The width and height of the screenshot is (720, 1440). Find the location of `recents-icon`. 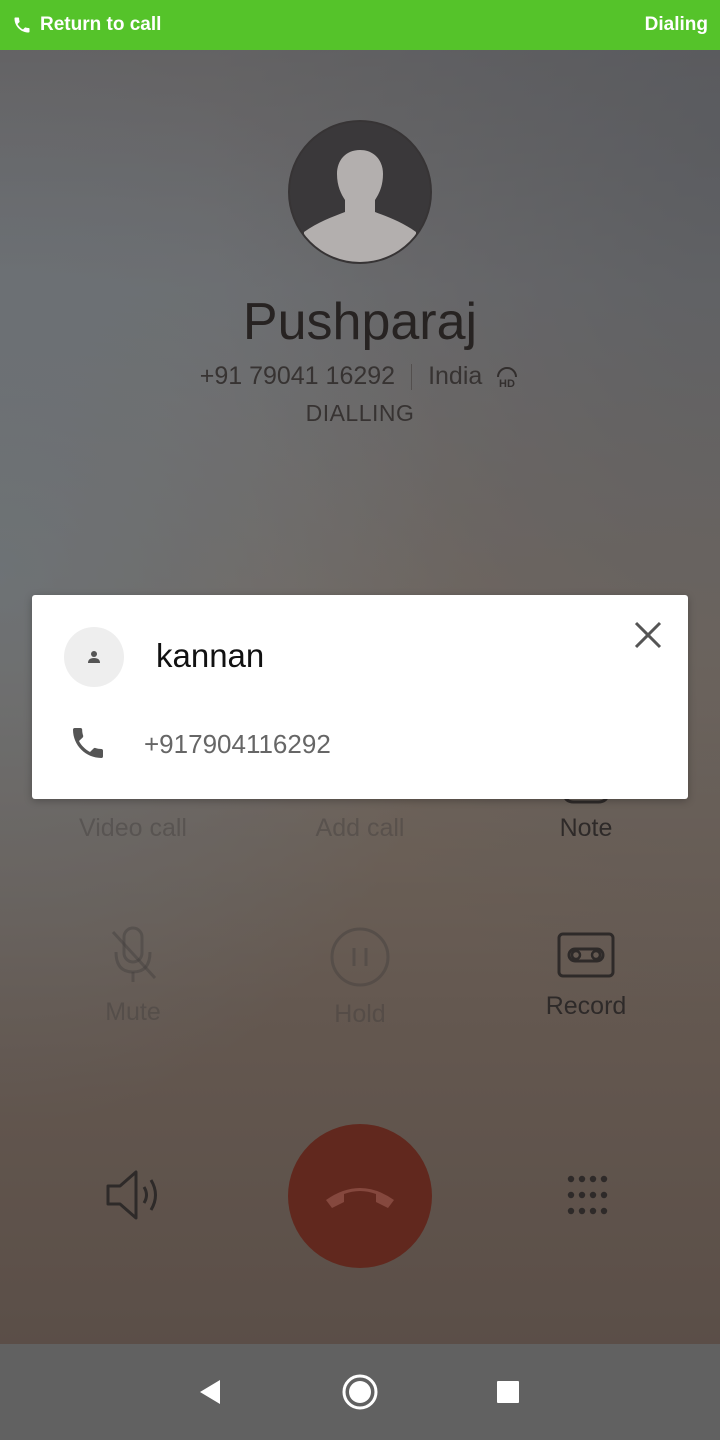

recents-icon is located at coordinates (508, 1392).